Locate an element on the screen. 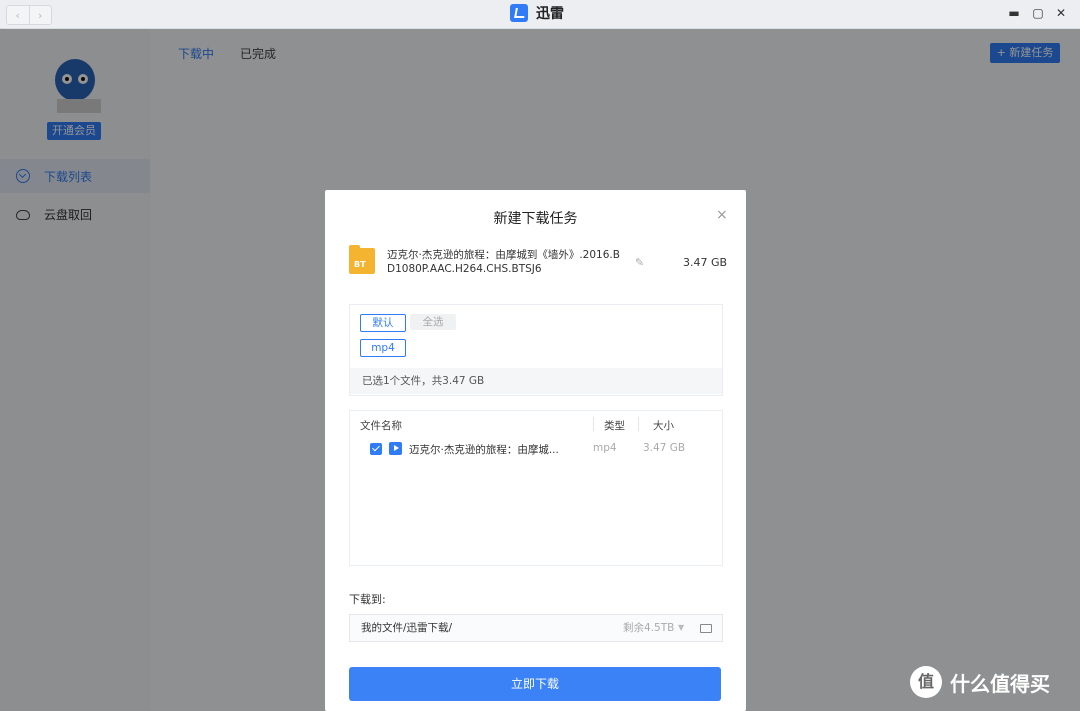  chevron-down-icon: ▼ is located at coordinates (681, 628).